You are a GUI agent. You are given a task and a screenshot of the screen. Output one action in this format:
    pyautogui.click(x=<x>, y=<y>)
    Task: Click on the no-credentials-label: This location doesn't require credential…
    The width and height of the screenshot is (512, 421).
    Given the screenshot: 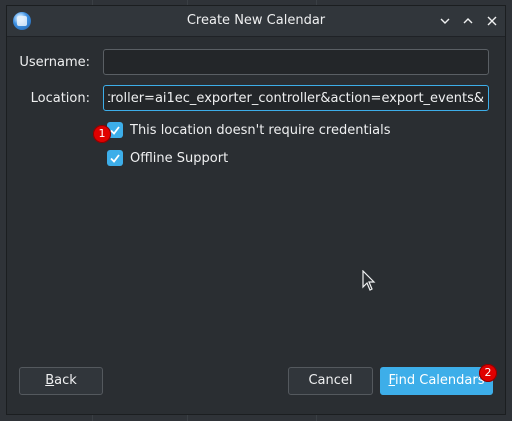 What is the action you would take?
    pyautogui.click(x=260, y=130)
    